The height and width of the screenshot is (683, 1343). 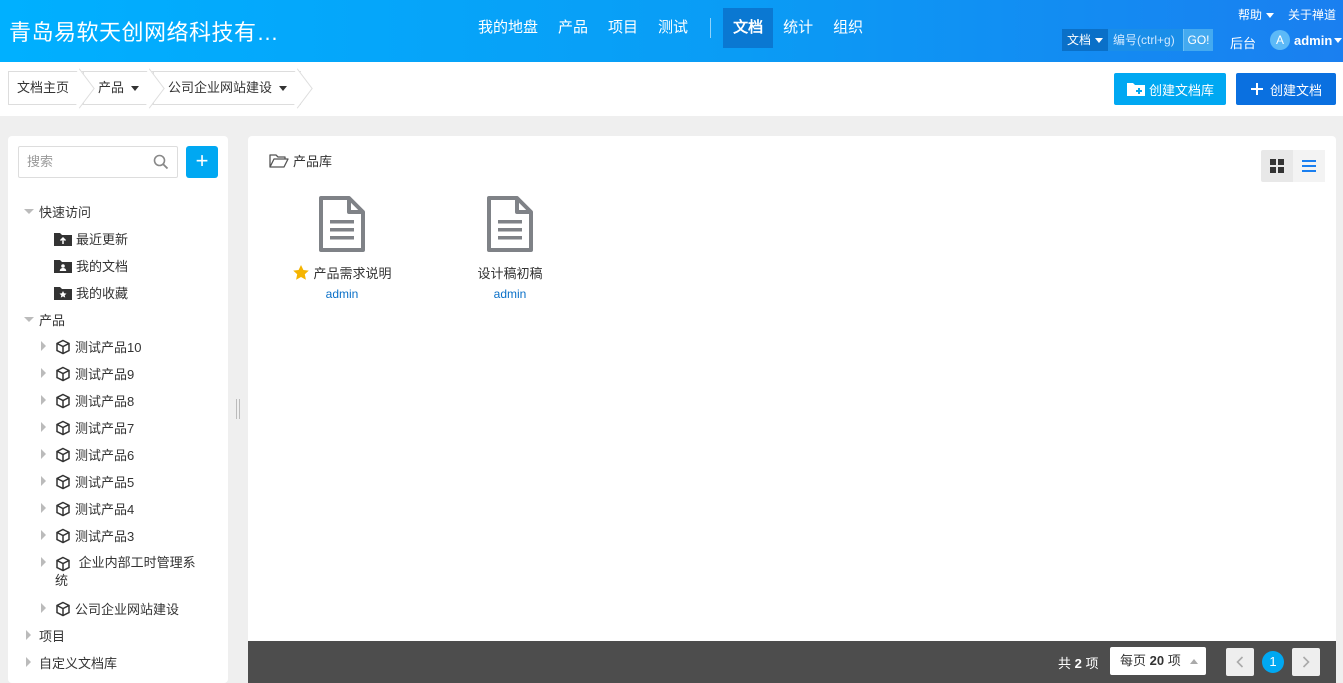 I want to click on nav-project: 项目, so click(x=623, y=28).